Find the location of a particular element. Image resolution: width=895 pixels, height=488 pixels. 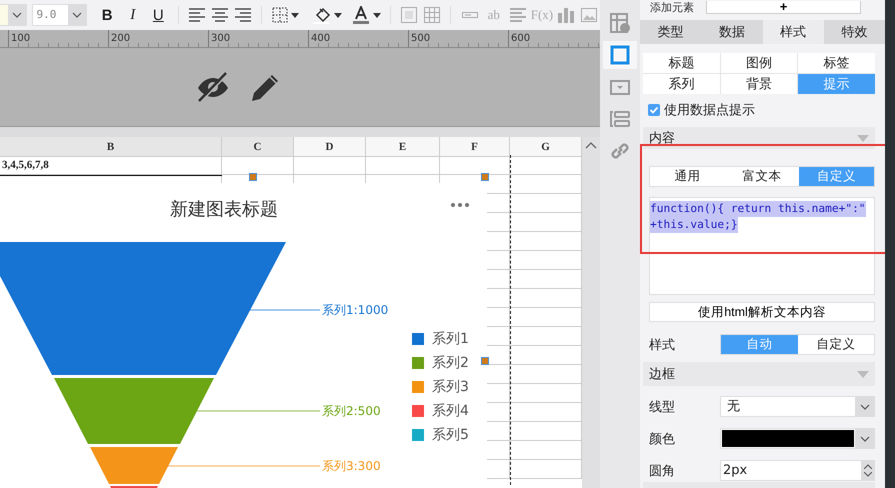

align-right-icon is located at coordinates (243, 15).